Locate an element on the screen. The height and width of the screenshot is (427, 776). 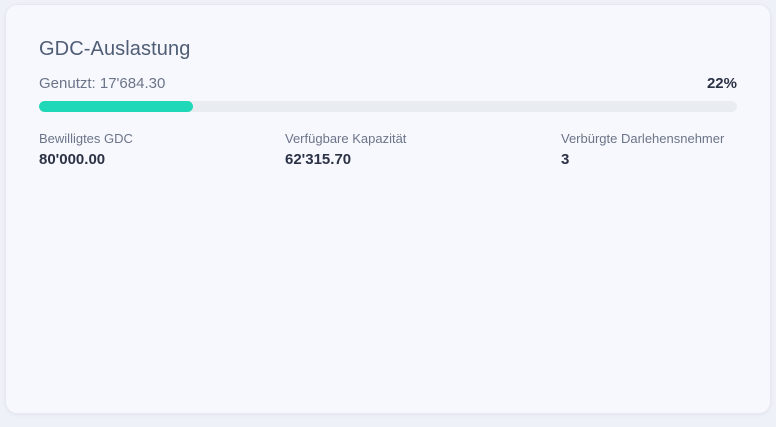
usage-progress-bar is located at coordinates (388, 106).